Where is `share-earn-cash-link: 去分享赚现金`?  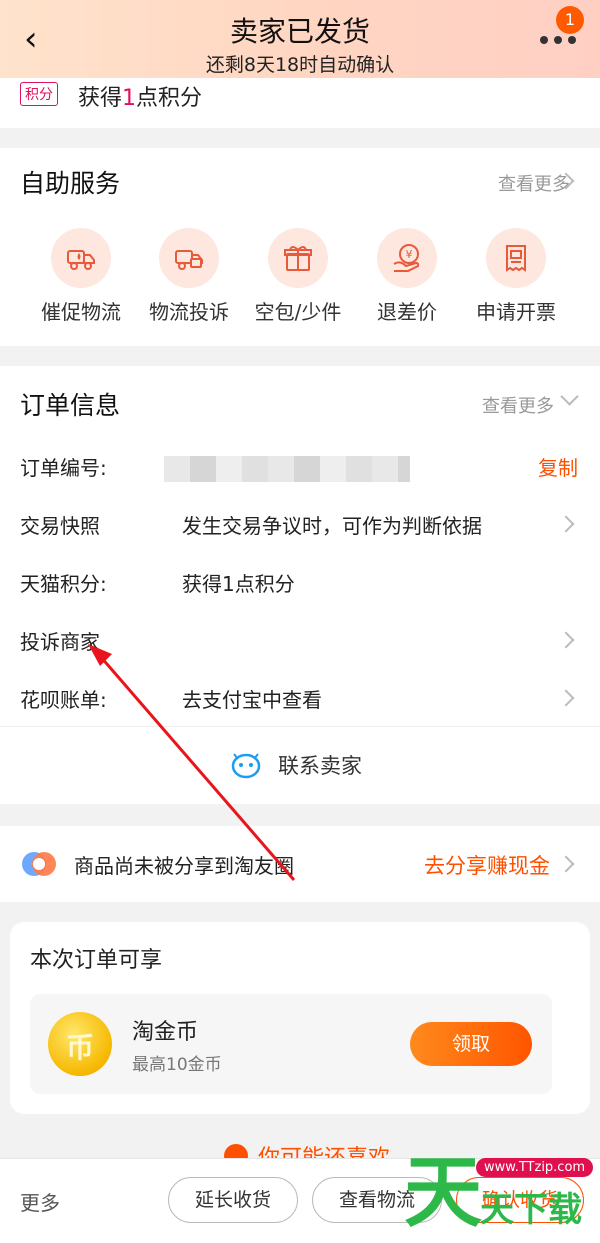
share-earn-cash-link: 去分享赚现金 is located at coordinates (487, 865).